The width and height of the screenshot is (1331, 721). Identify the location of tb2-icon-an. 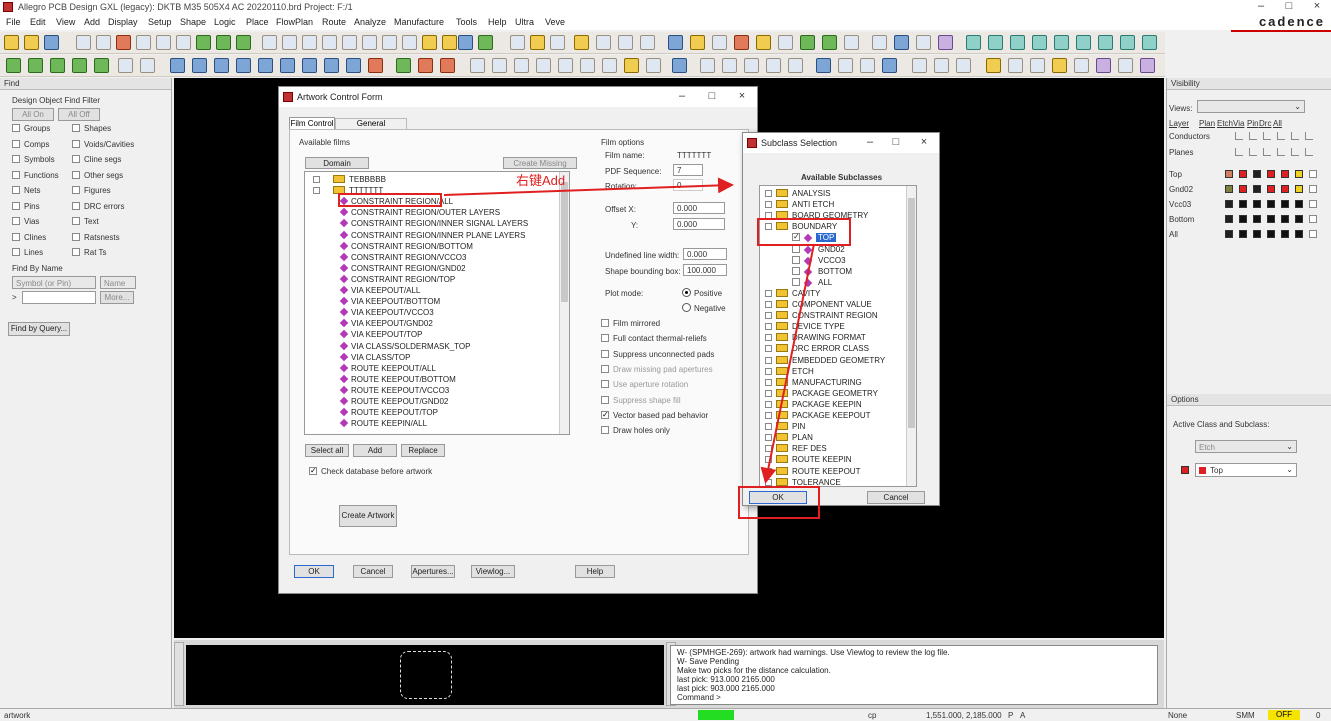
(1081, 65).